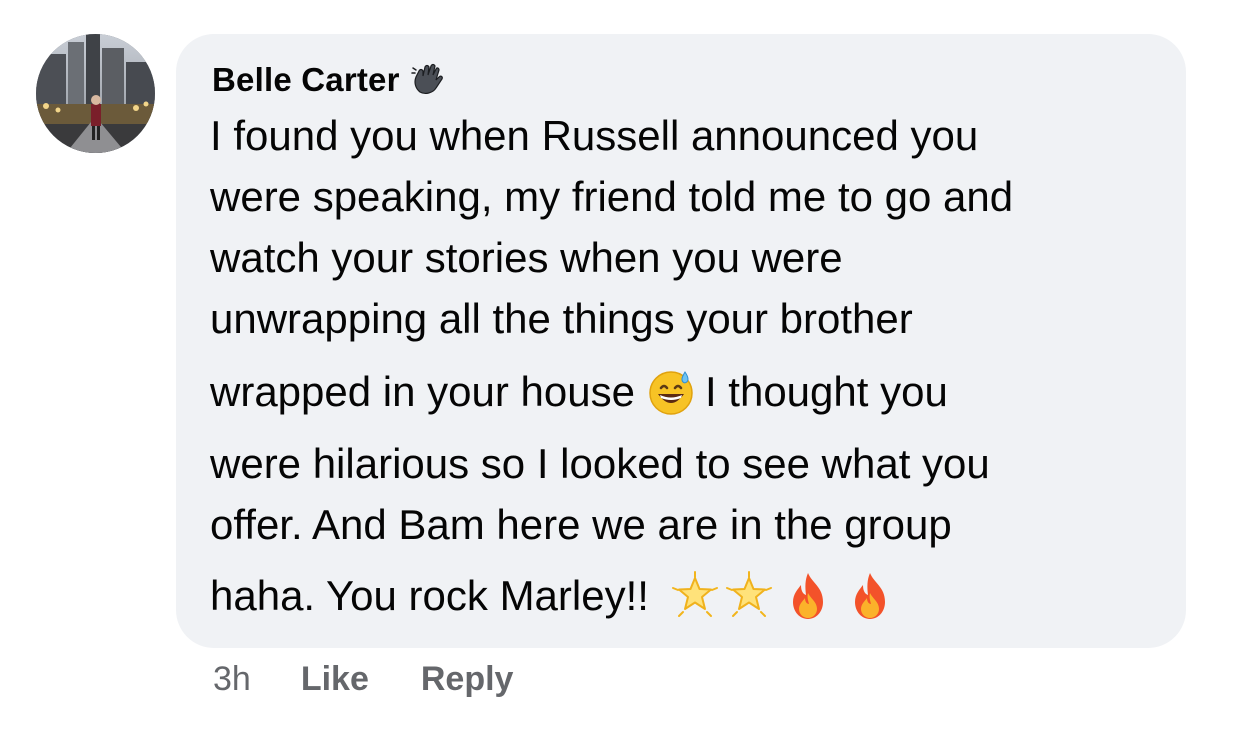 This screenshot has height=733, width=1242. I want to click on comment-line: I found you when Russell announced you, so click(594, 135).